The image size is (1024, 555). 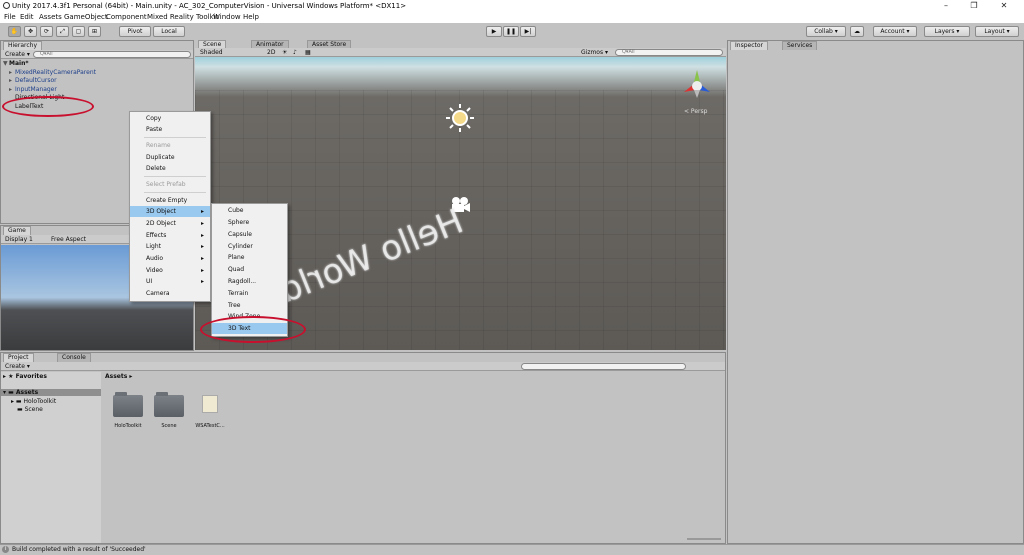 I want to click on menu-item-label: Audio, so click(x=155, y=258).